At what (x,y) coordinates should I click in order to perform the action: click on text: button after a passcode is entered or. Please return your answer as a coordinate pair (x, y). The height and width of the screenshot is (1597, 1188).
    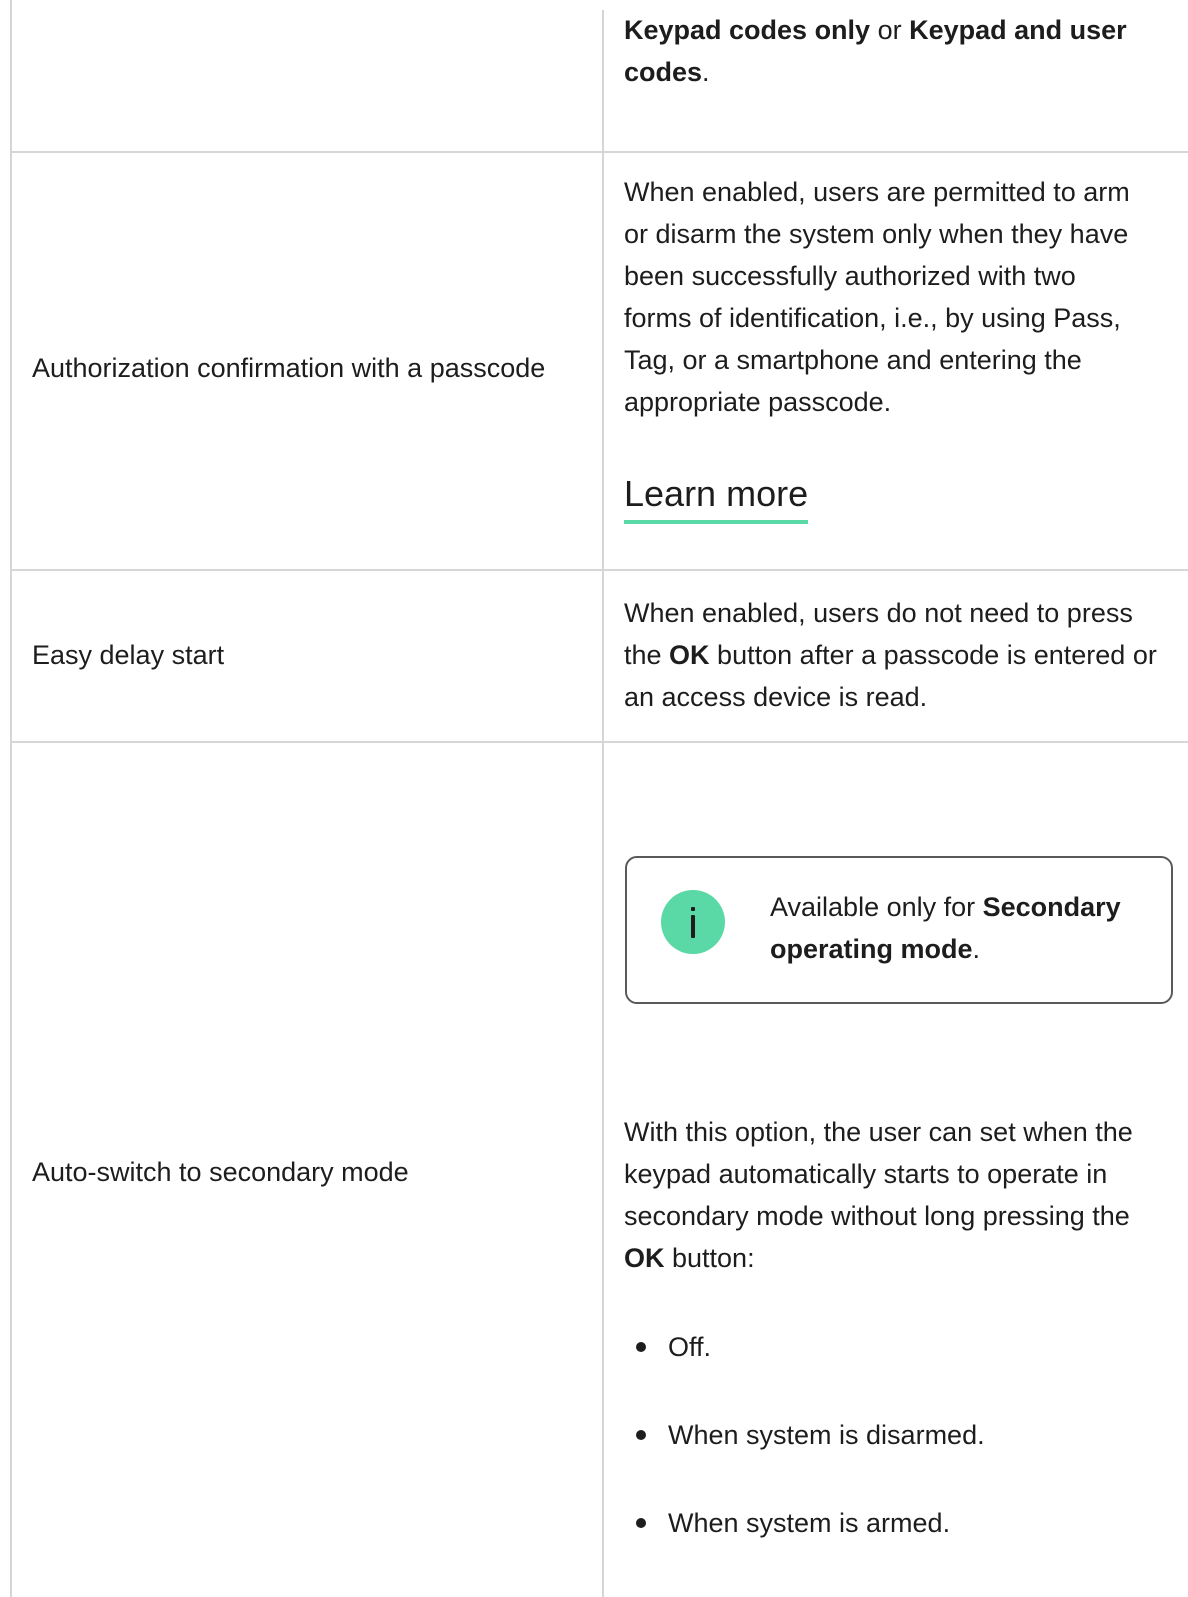
    Looking at the image, I should click on (933, 655).